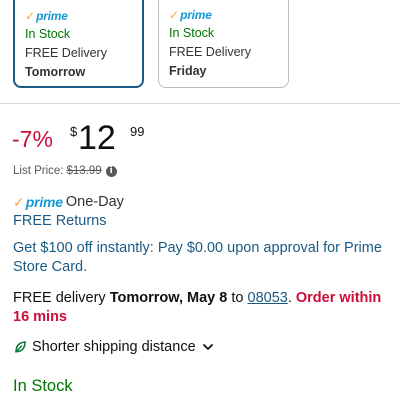  I want to click on section-divider, so click(200, 103).